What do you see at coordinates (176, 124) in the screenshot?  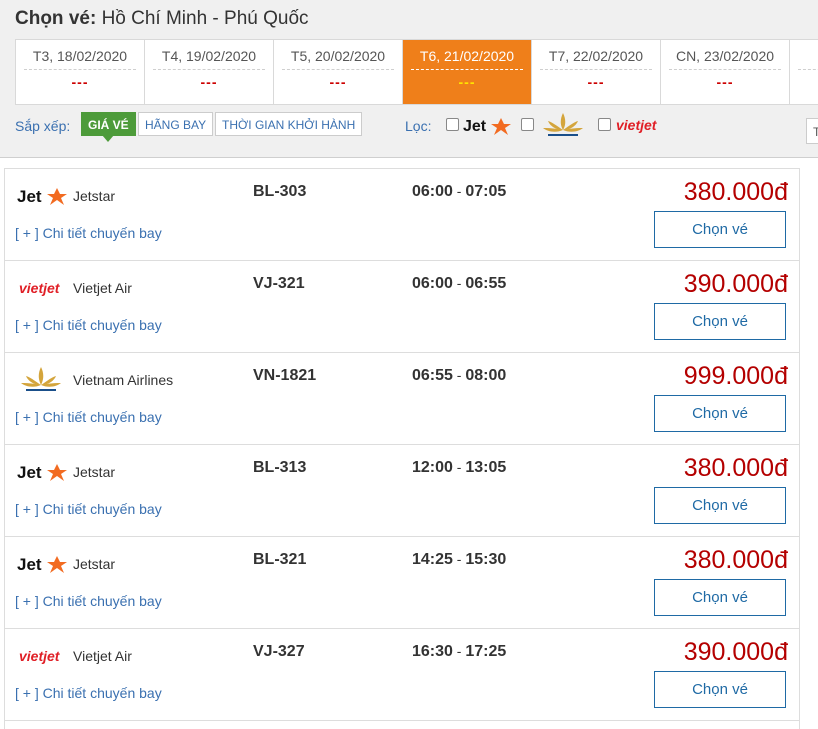 I see `sort-airline-button: HÃNG BAY` at bounding box center [176, 124].